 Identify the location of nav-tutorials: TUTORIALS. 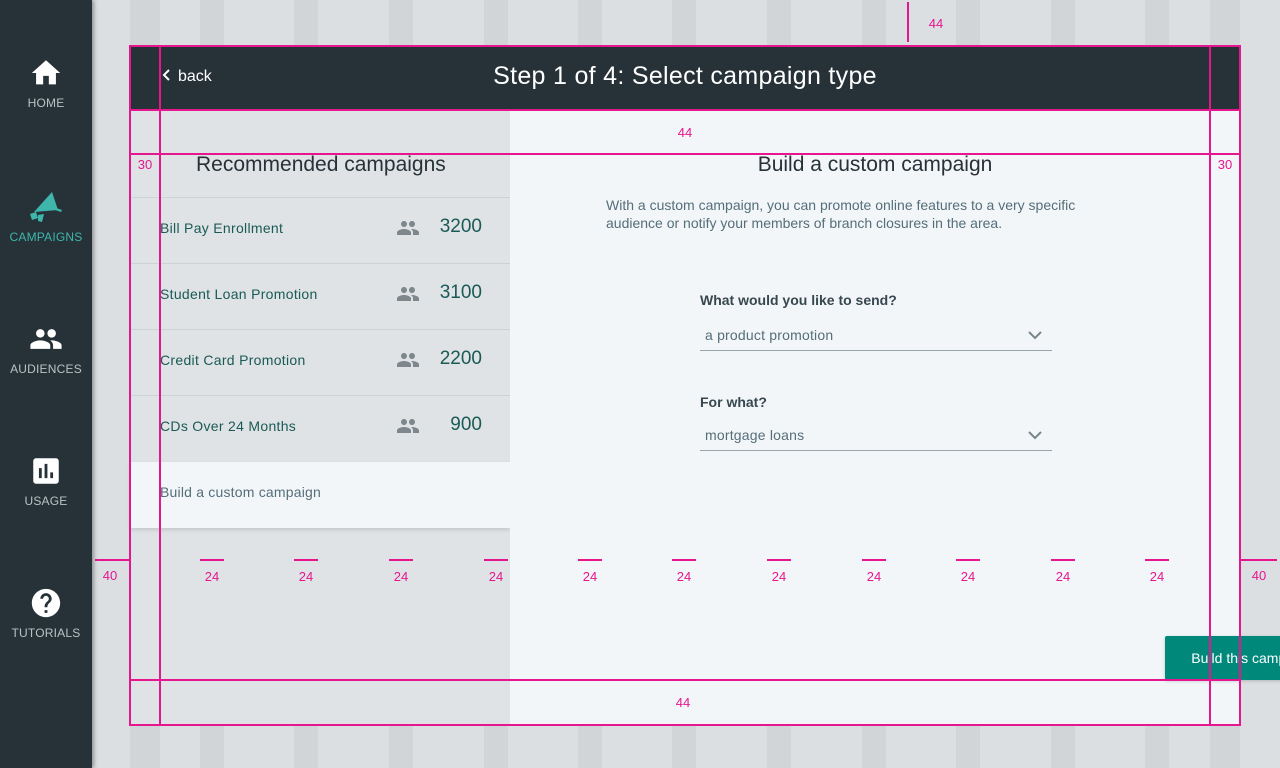
(46, 634).